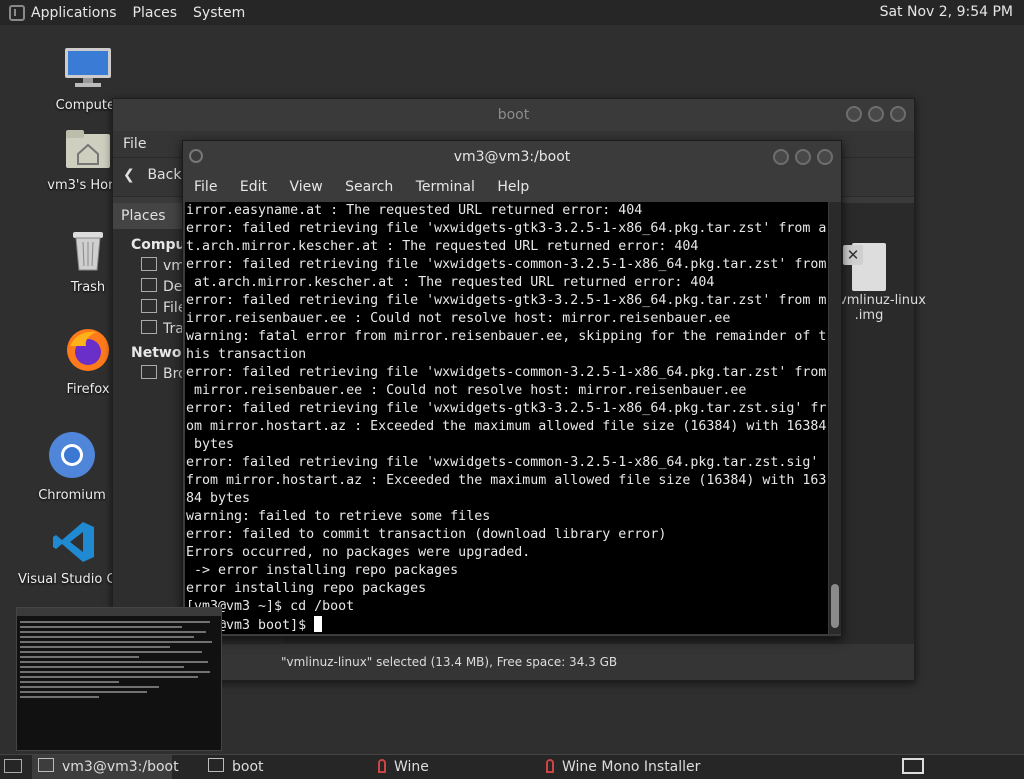  Describe the element at coordinates (882, 308) in the screenshot. I see `file-label: vmlinuz-linux .img` at that location.